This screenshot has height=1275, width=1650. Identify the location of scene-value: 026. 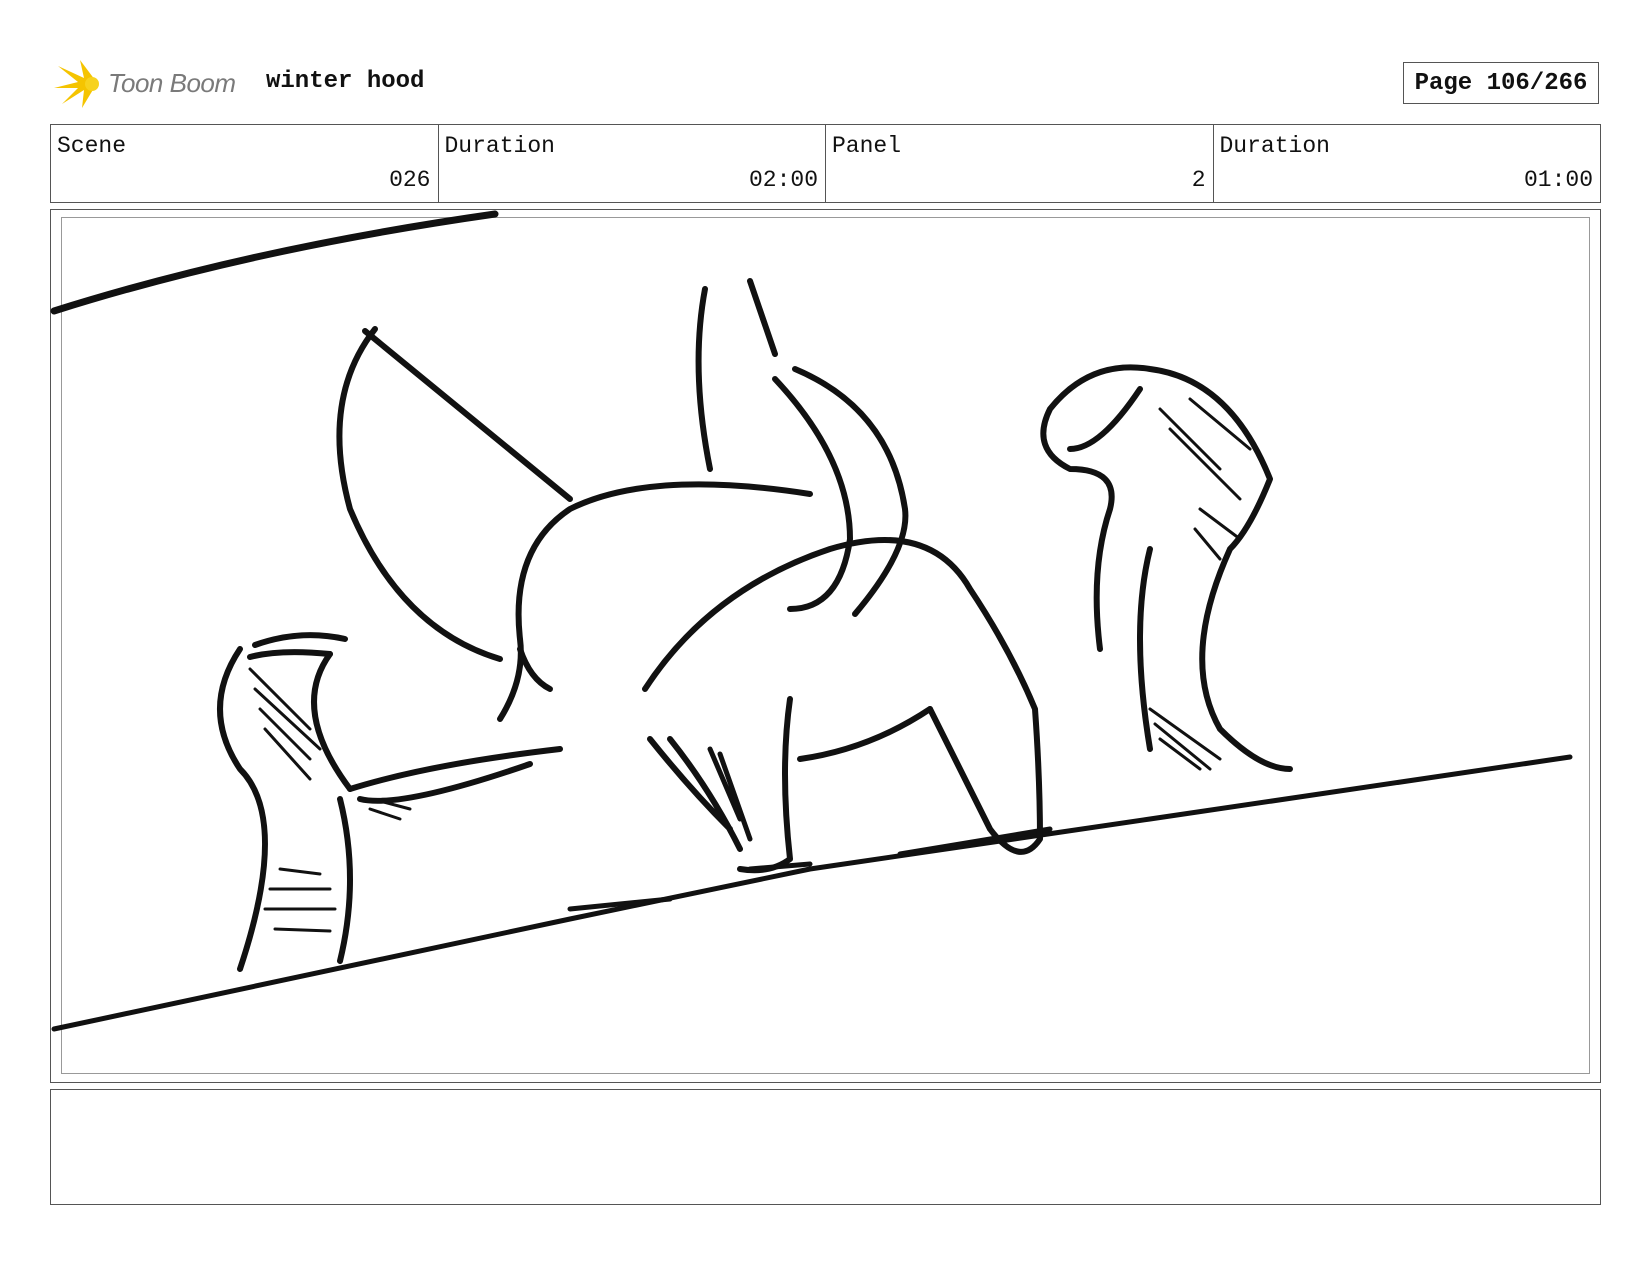
(410, 180).